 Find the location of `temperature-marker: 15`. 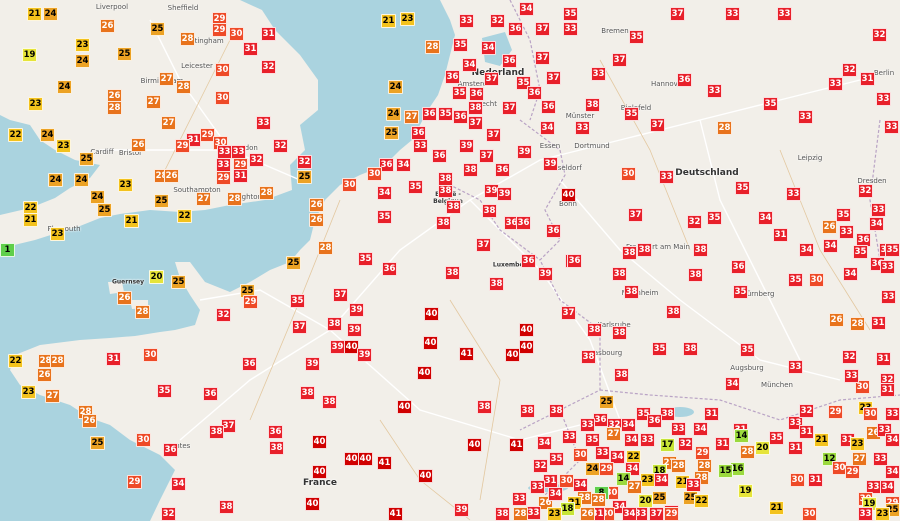

temperature-marker: 15 is located at coordinates (725, 471).